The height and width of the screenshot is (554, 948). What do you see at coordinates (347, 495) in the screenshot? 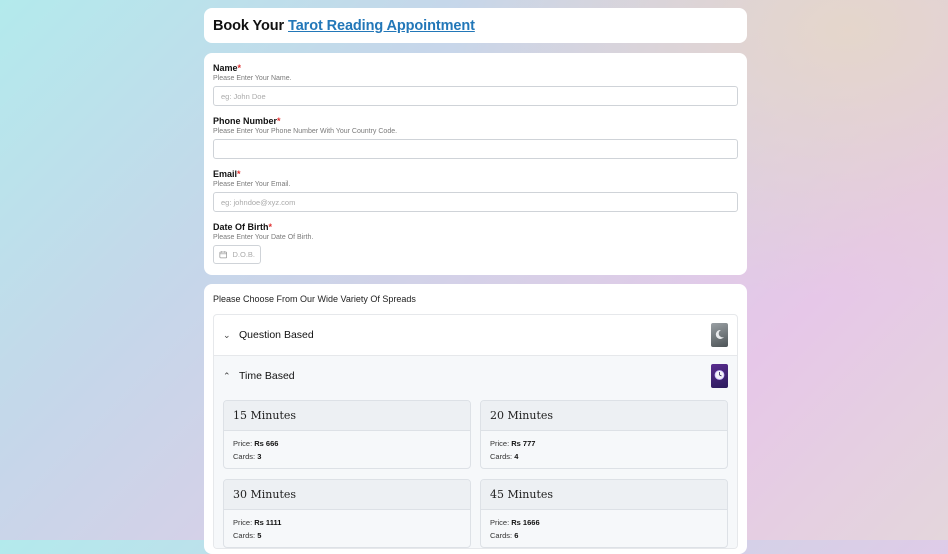
I see `option-title: 30 Minutes` at bounding box center [347, 495].